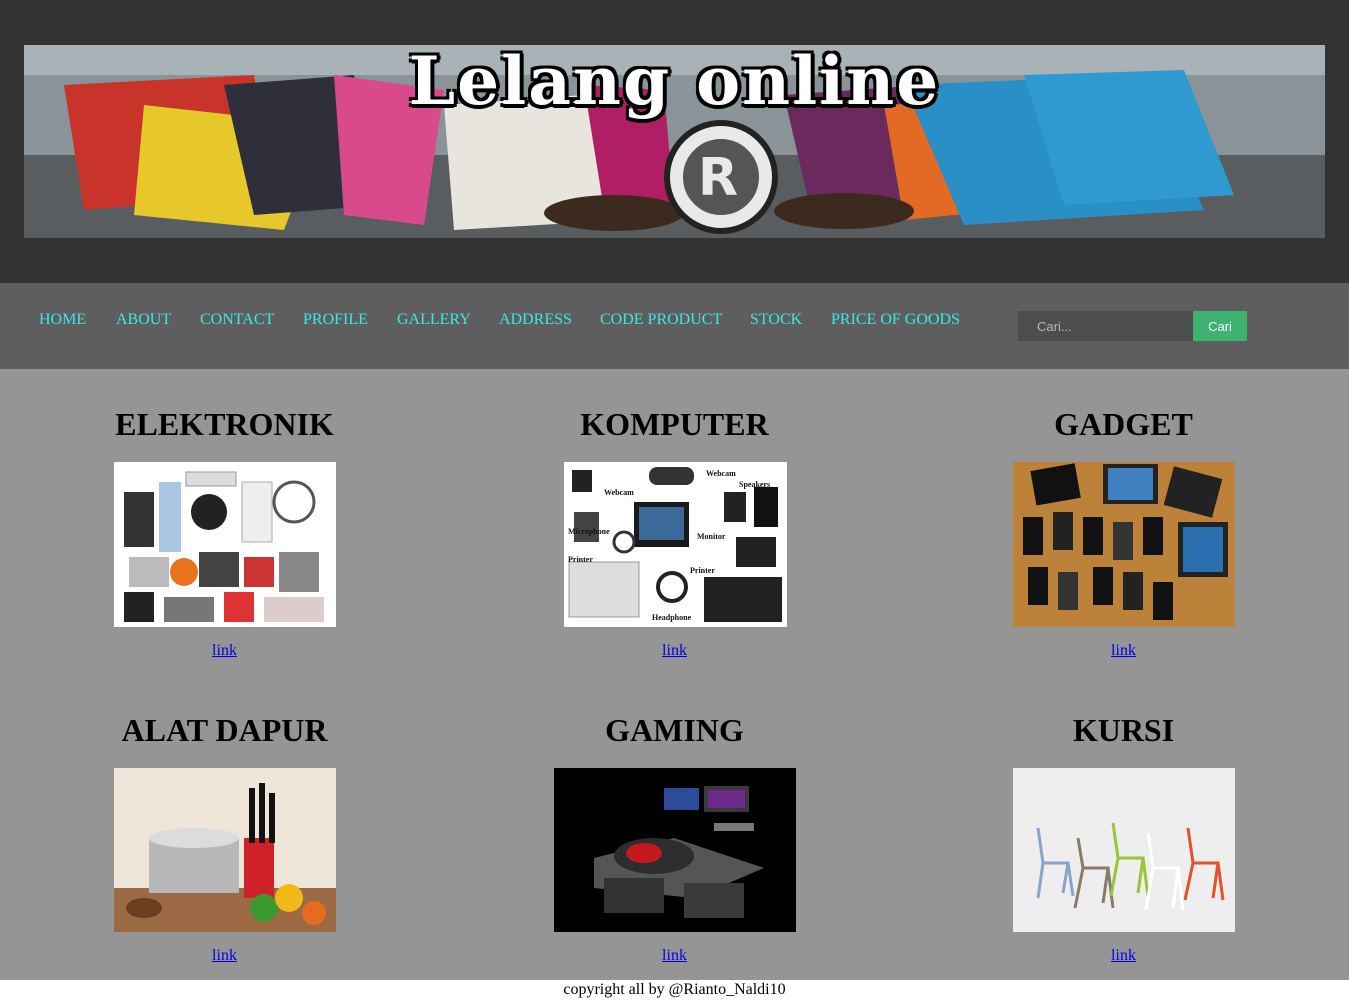  I want to click on alat-dapur-image, so click(224, 850).